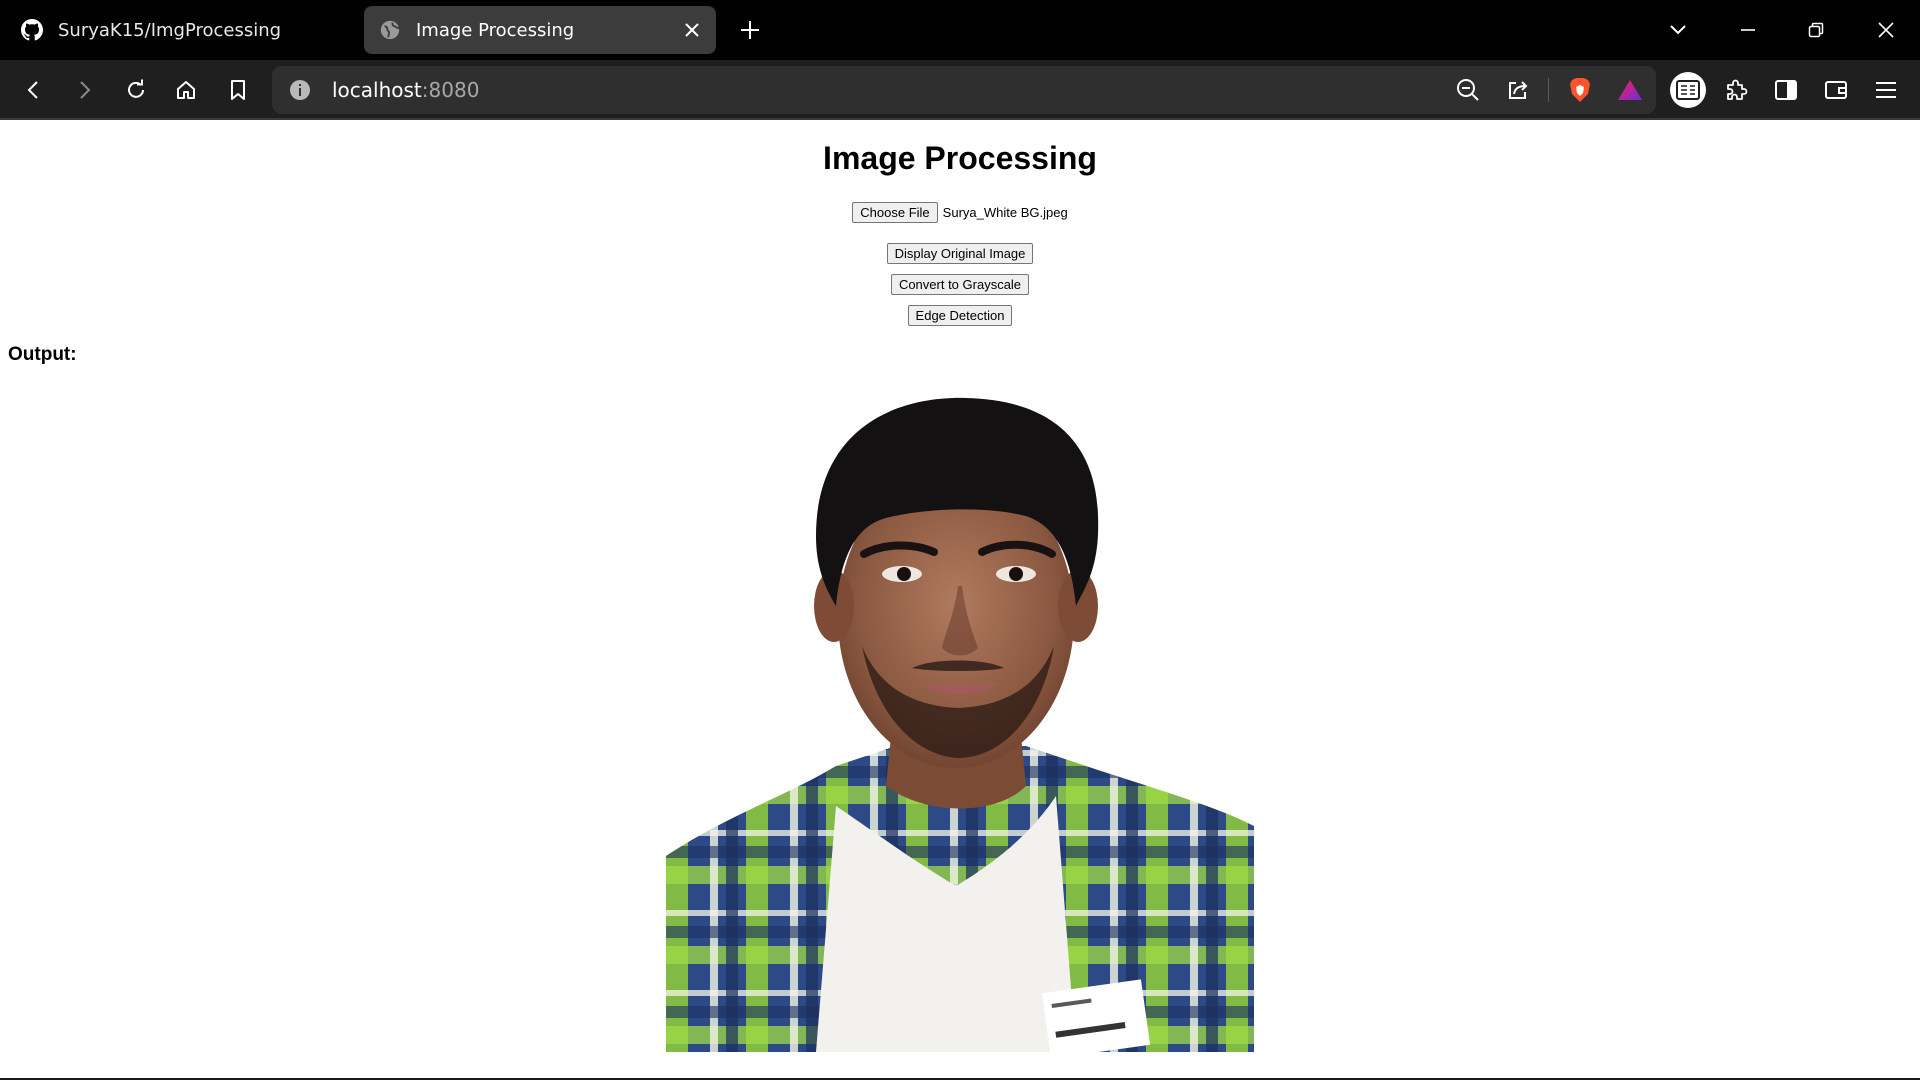 The width and height of the screenshot is (1920, 1080). I want to click on wallet-icon, so click(1836, 90).